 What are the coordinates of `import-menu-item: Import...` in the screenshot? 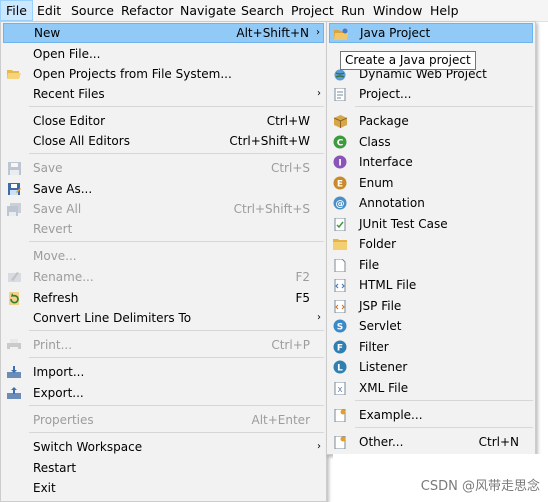 It's located at (163, 372).